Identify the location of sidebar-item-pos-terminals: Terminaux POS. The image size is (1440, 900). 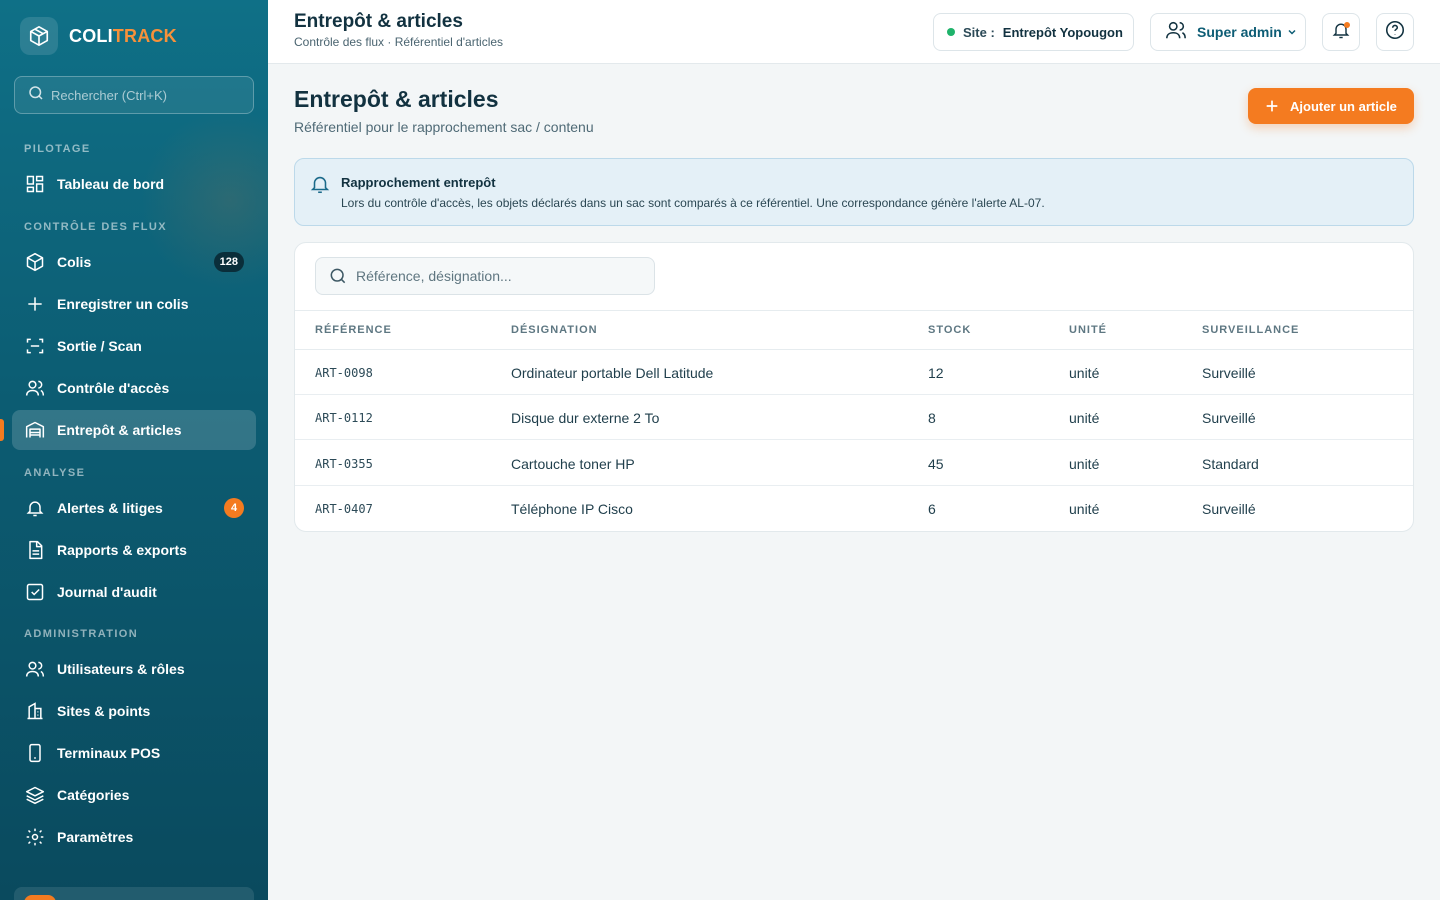
(134, 753).